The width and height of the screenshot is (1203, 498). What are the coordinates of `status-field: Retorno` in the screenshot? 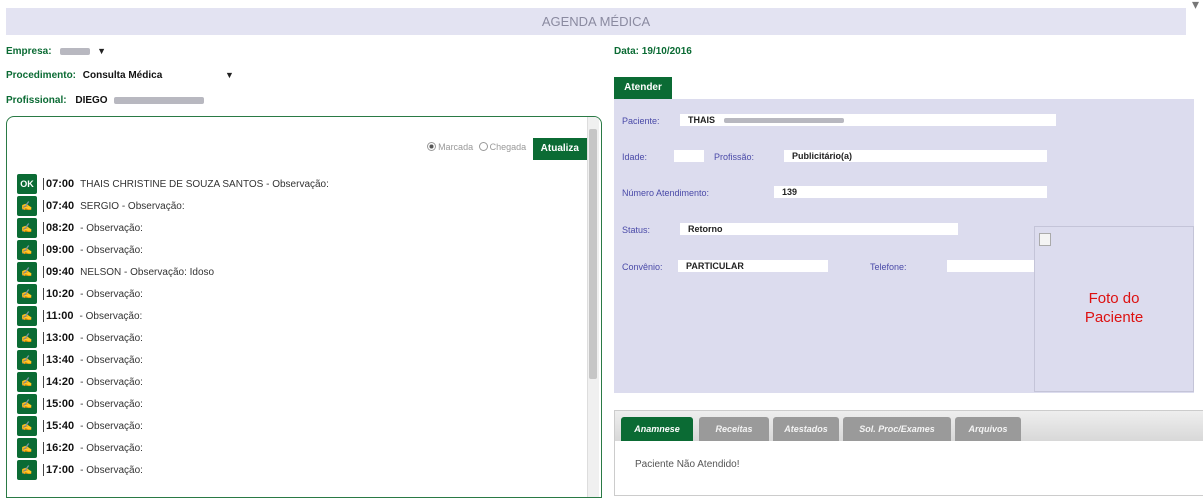 It's located at (819, 229).